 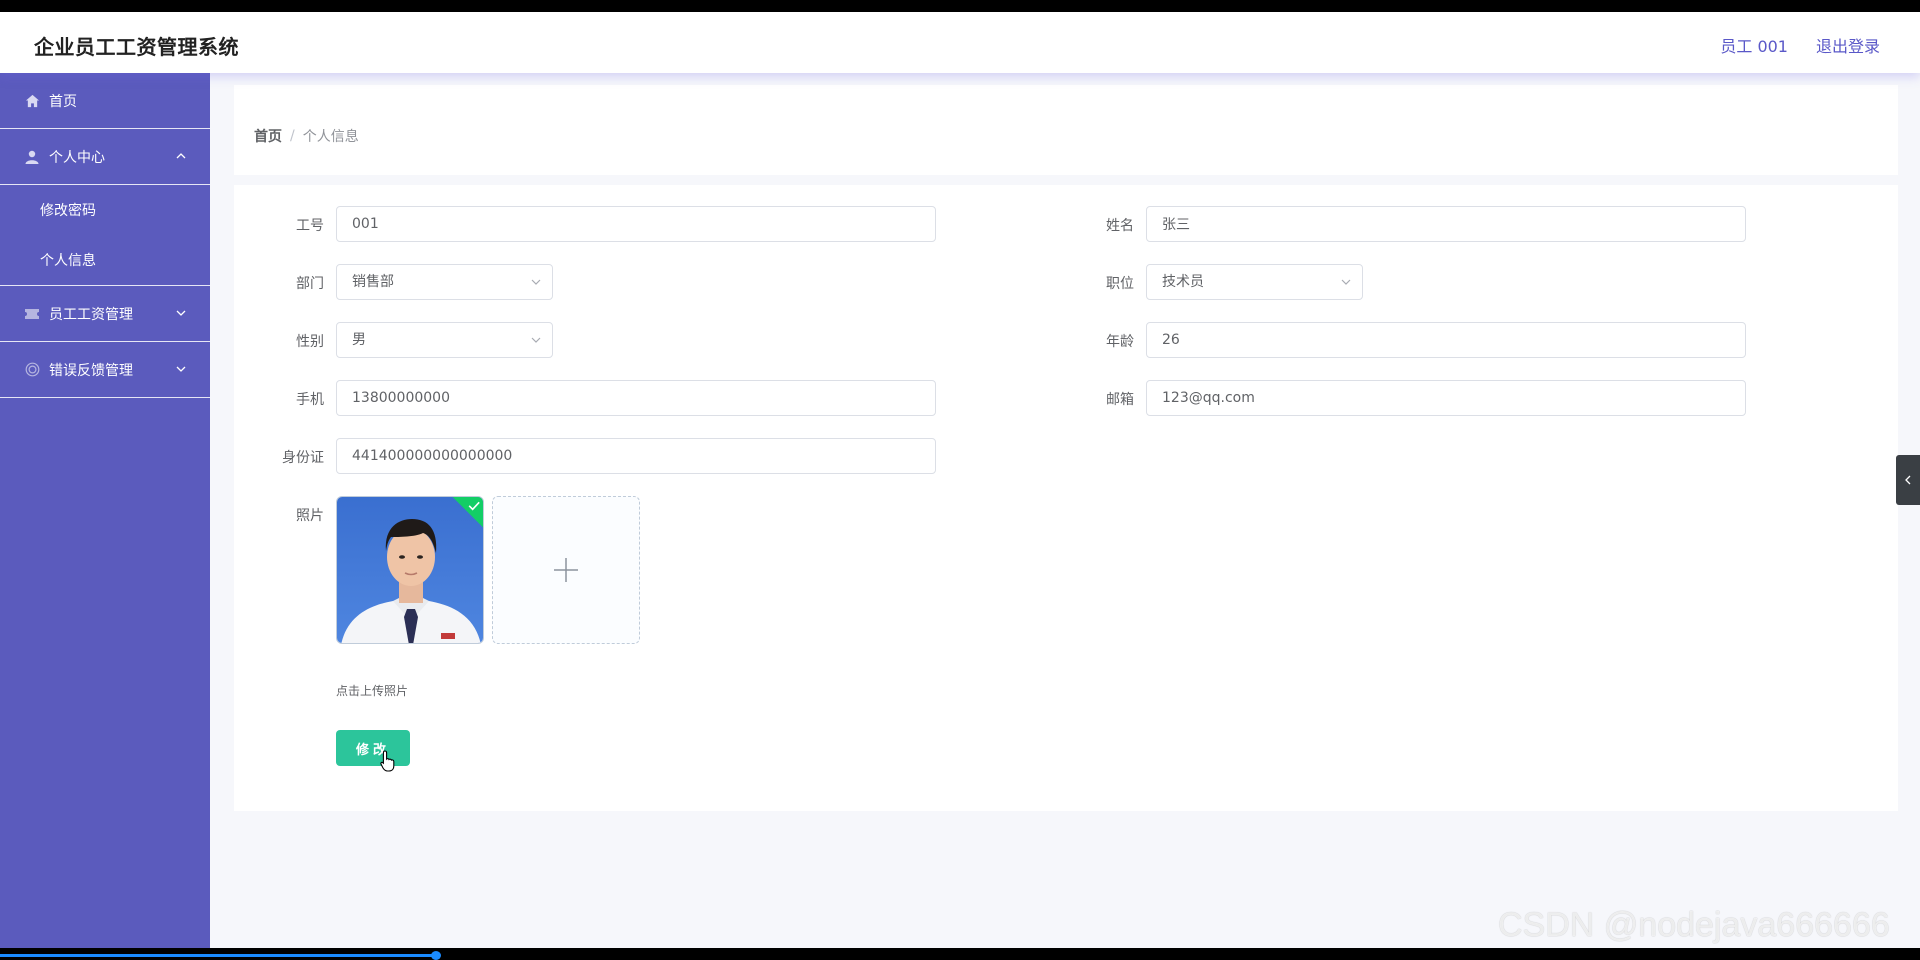 What do you see at coordinates (1446, 340) in the screenshot?
I see `age-input` at bounding box center [1446, 340].